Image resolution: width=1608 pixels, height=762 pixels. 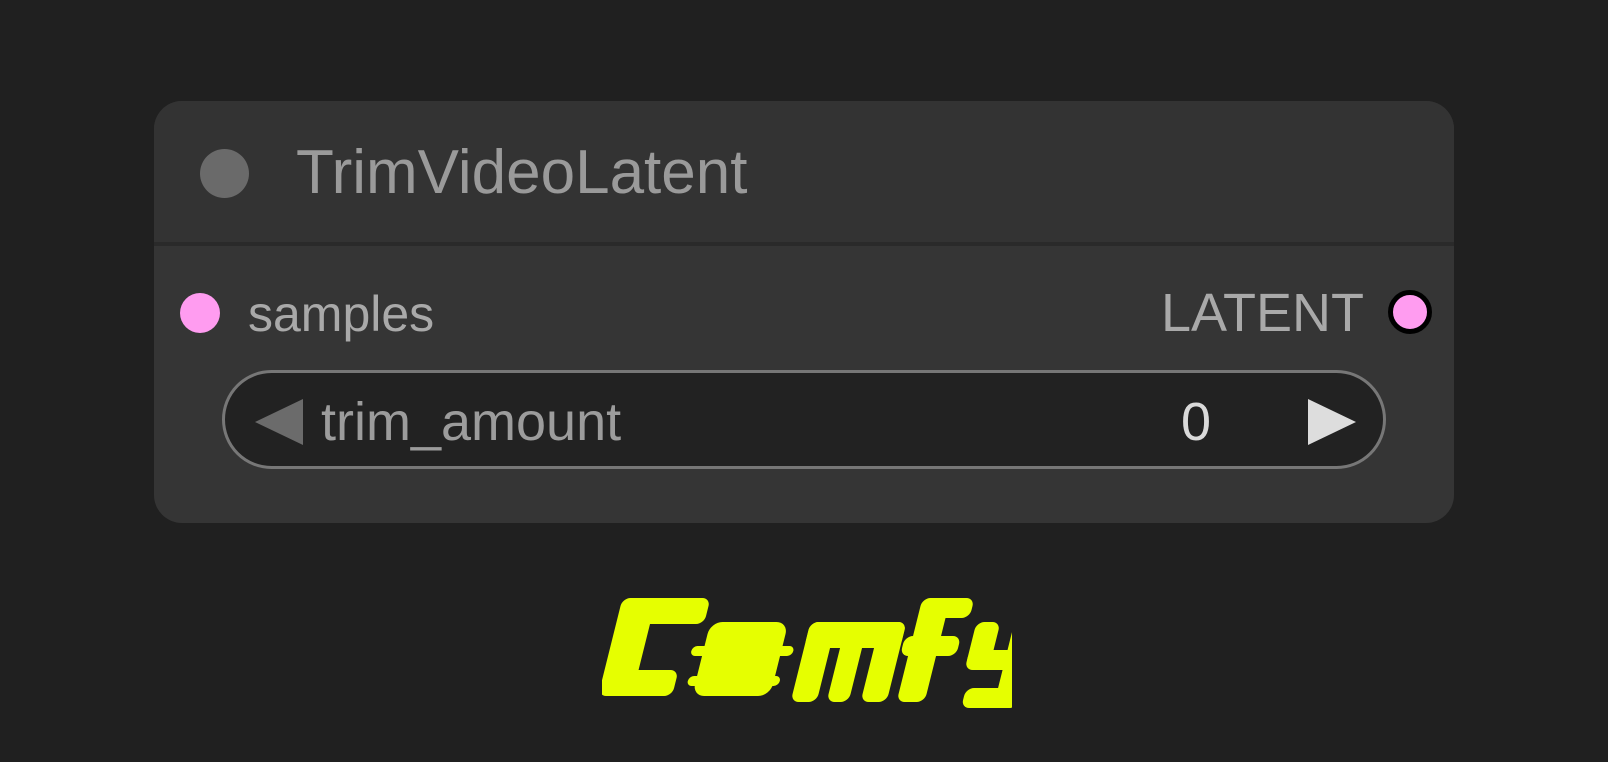 What do you see at coordinates (804, 419) in the screenshot?
I see `trim-amount-stepper: trim_amount 0` at bounding box center [804, 419].